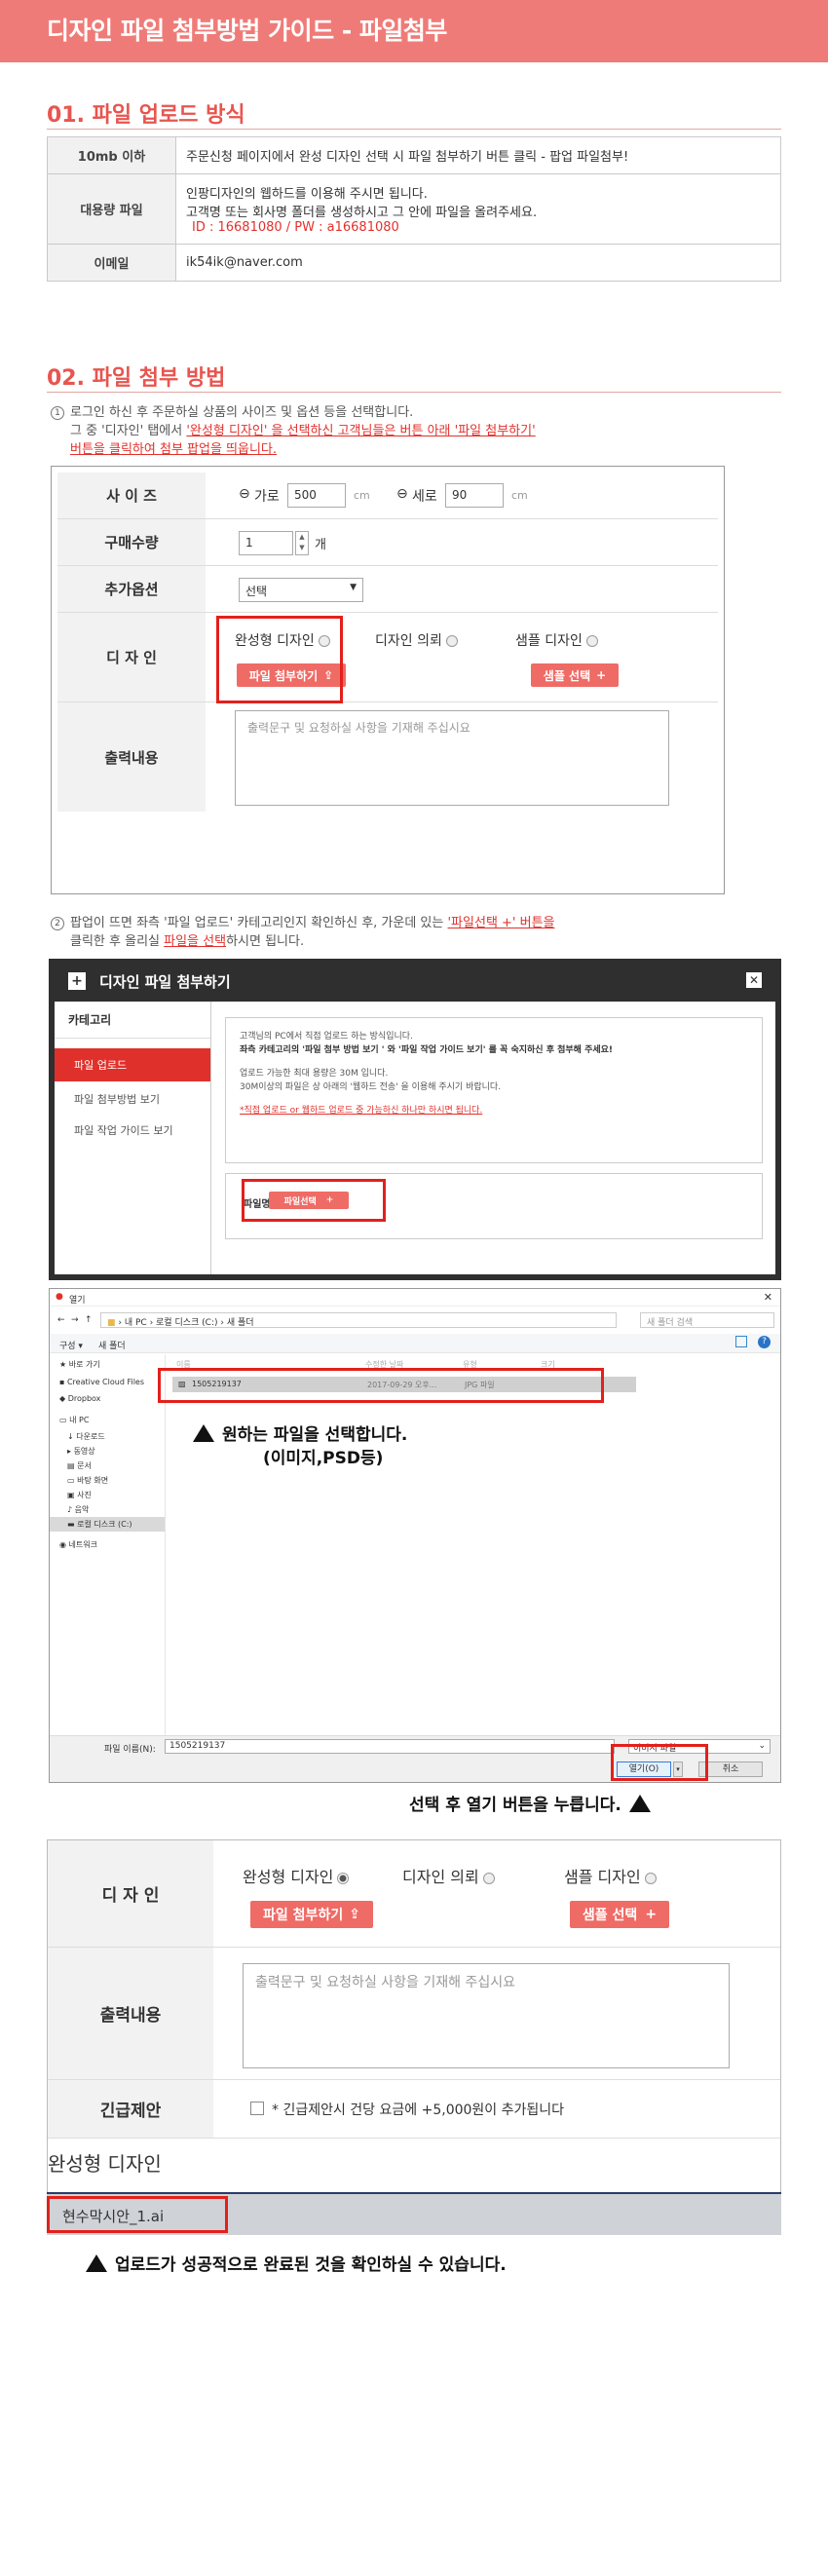  Describe the element at coordinates (267, 497) in the screenshot. I see `width-label: 가로` at that location.